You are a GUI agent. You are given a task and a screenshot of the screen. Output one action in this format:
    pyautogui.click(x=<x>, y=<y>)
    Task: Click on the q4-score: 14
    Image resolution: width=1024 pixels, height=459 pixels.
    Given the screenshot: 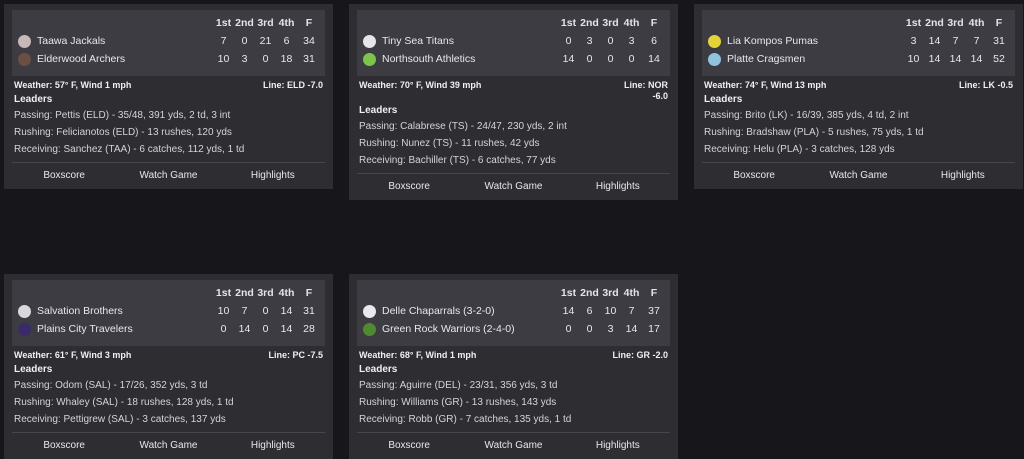 What is the action you would take?
    pyautogui.click(x=976, y=59)
    